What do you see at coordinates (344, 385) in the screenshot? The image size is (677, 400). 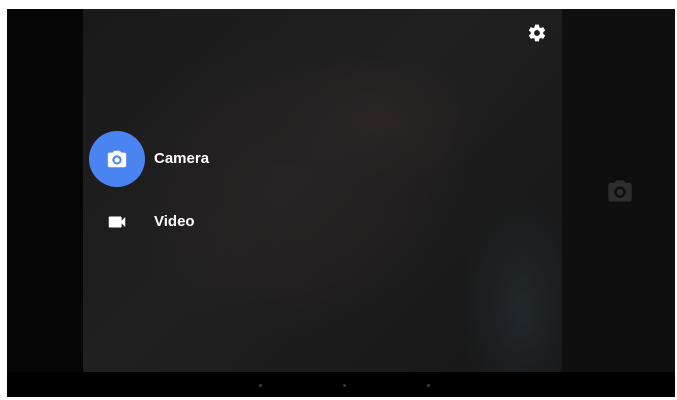 I see `nav-home-button` at bounding box center [344, 385].